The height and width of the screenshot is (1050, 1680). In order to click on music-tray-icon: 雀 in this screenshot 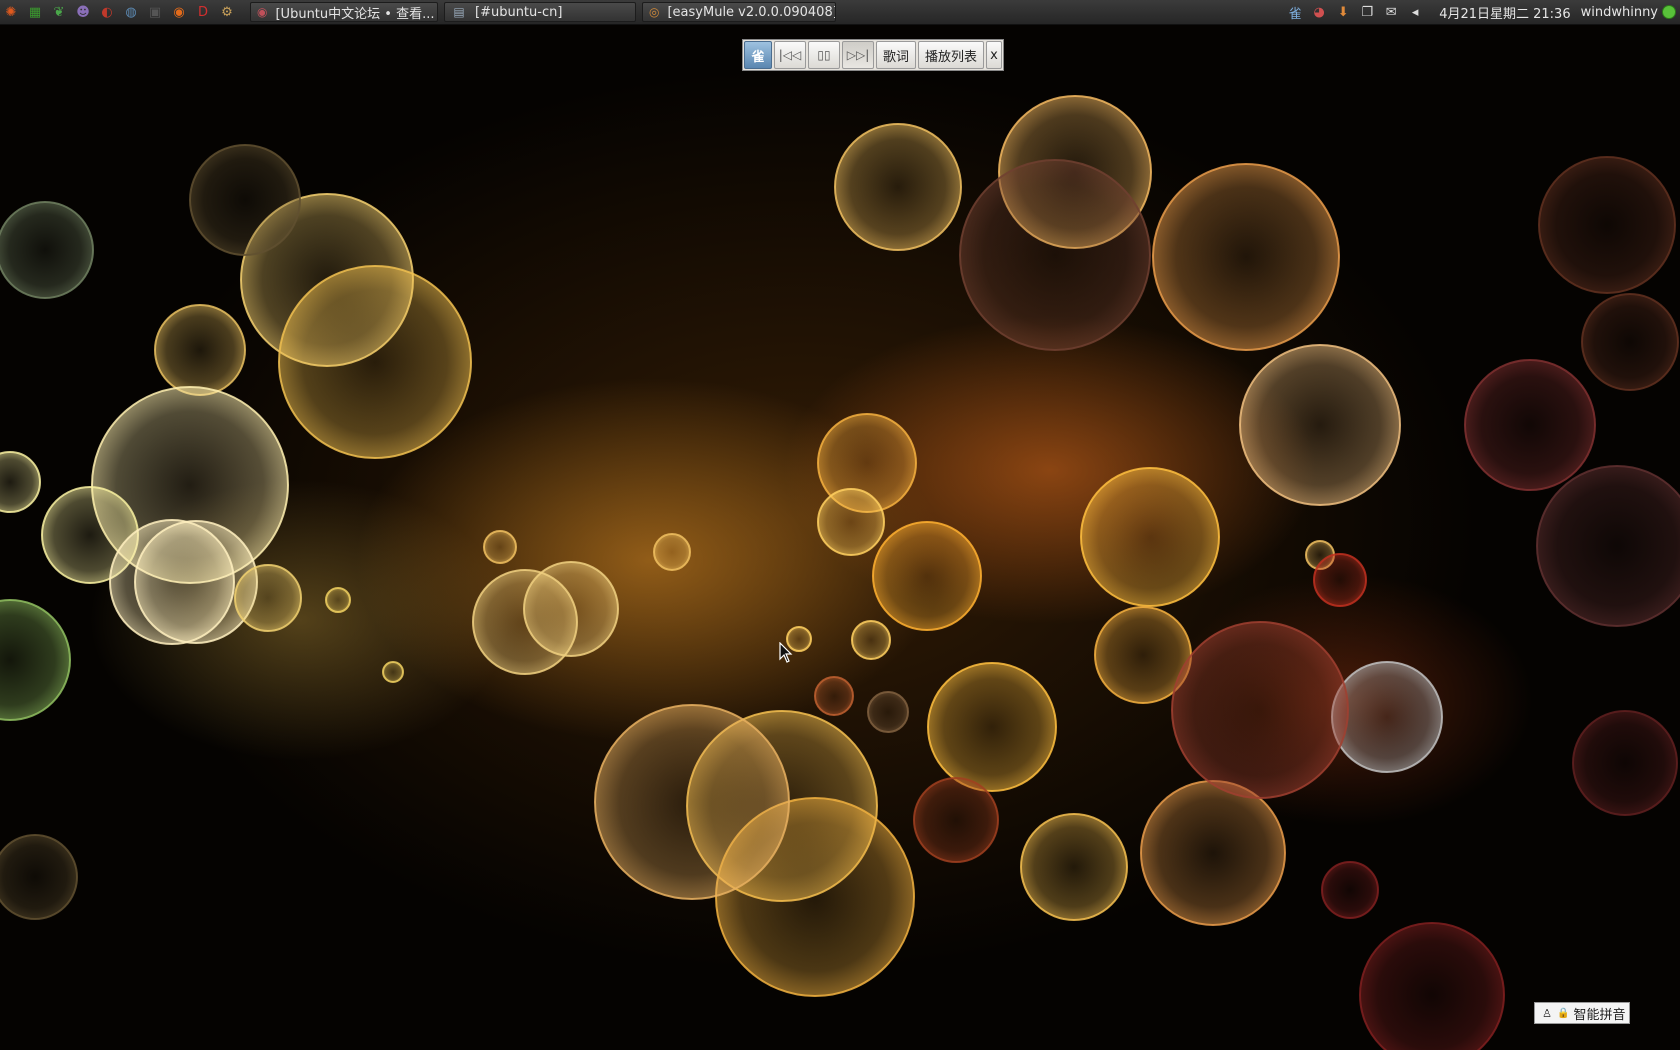, I will do `click(1295, 12)`.